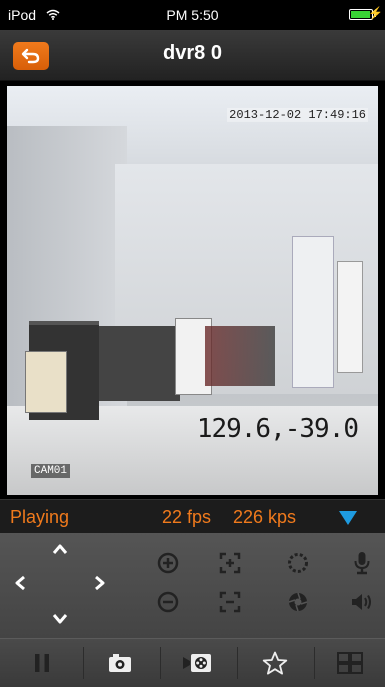 Image resolution: width=385 pixels, height=687 pixels. I want to click on pause-button, so click(42, 663).